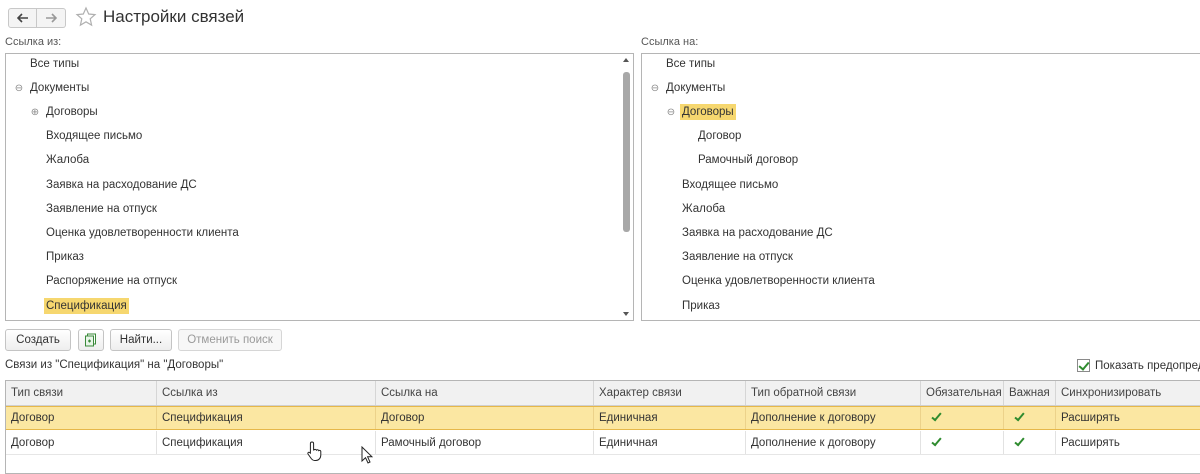 This screenshot has width=1200, height=474. I want to click on arrow-right-icon, so click(51, 18).